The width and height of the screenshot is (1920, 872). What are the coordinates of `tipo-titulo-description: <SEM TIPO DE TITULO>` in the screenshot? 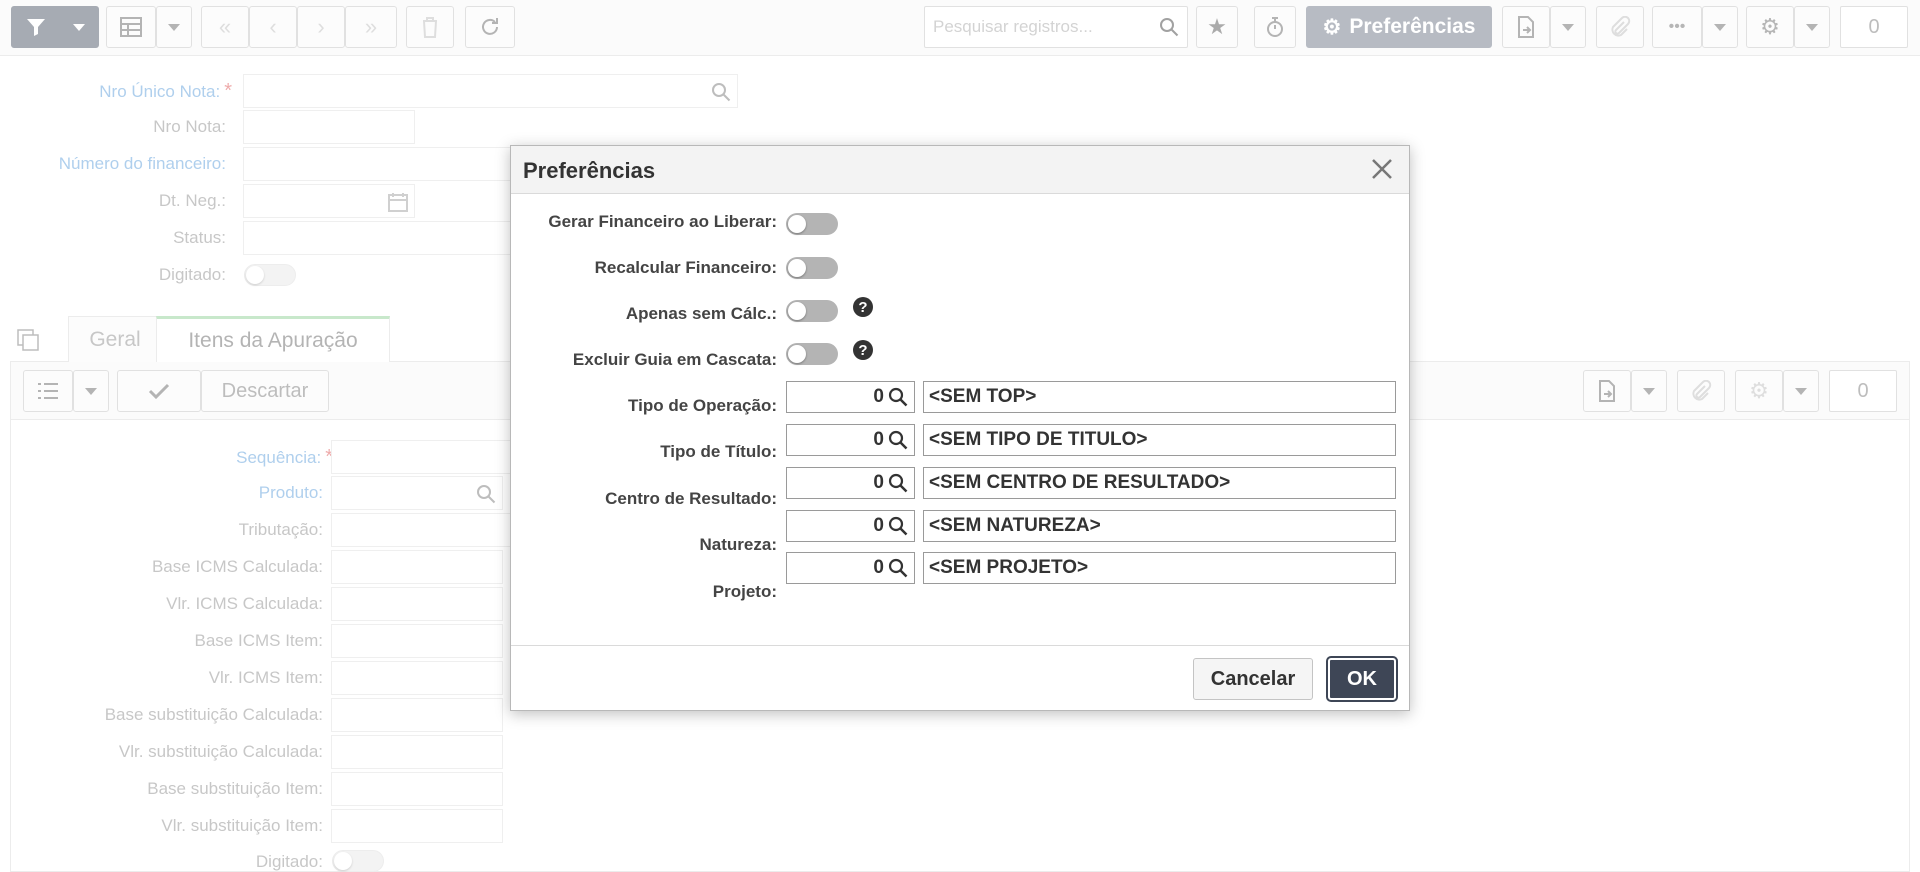 It's located at (1159, 440).